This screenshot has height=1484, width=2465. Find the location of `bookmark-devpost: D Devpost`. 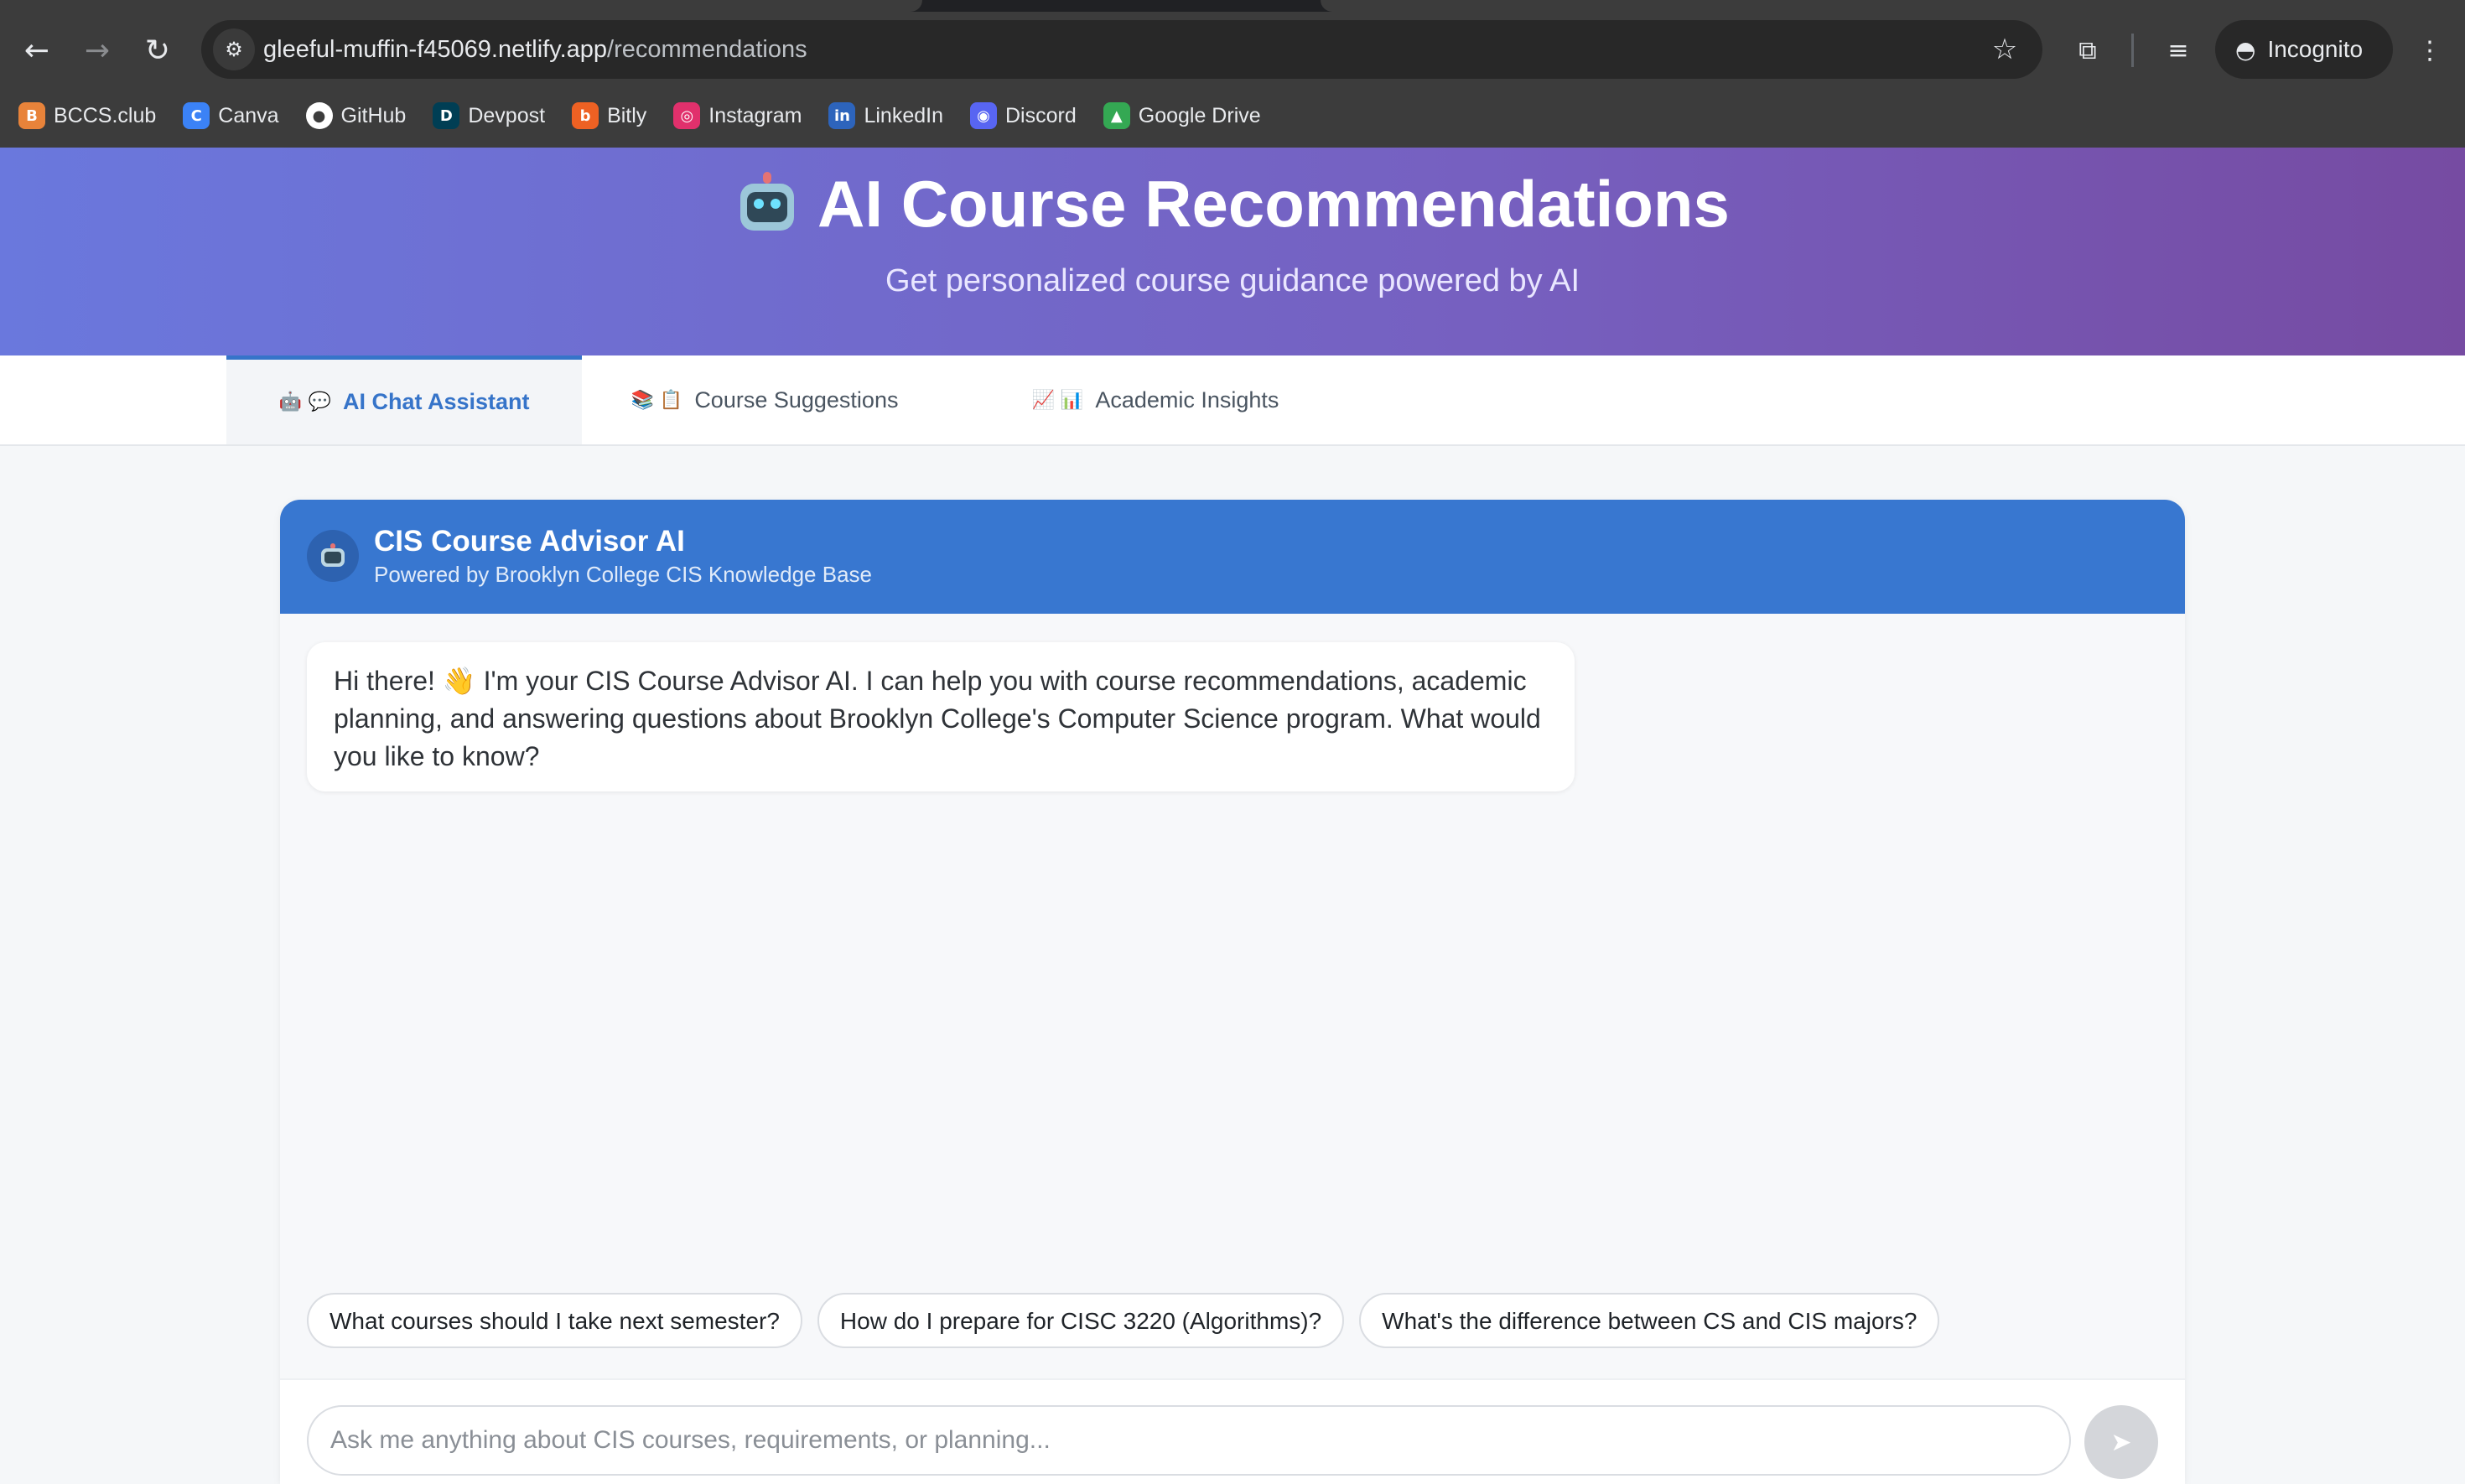

bookmark-devpost: D Devpost is located at coordinates (489, 115).